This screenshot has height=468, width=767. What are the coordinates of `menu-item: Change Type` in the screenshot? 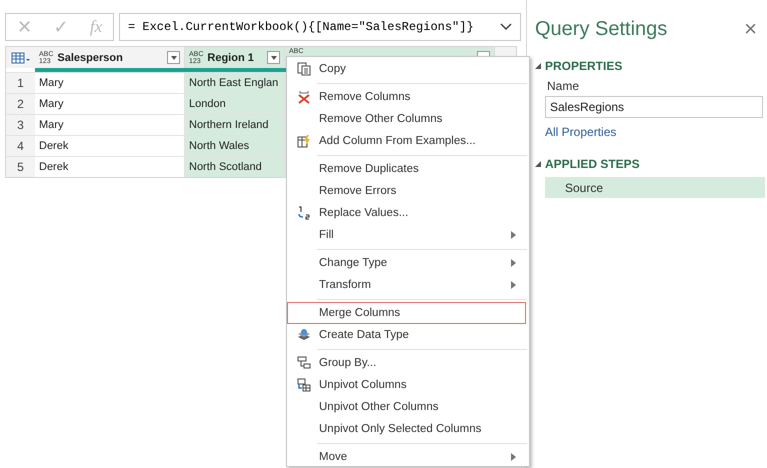 It's located at (406, 263).